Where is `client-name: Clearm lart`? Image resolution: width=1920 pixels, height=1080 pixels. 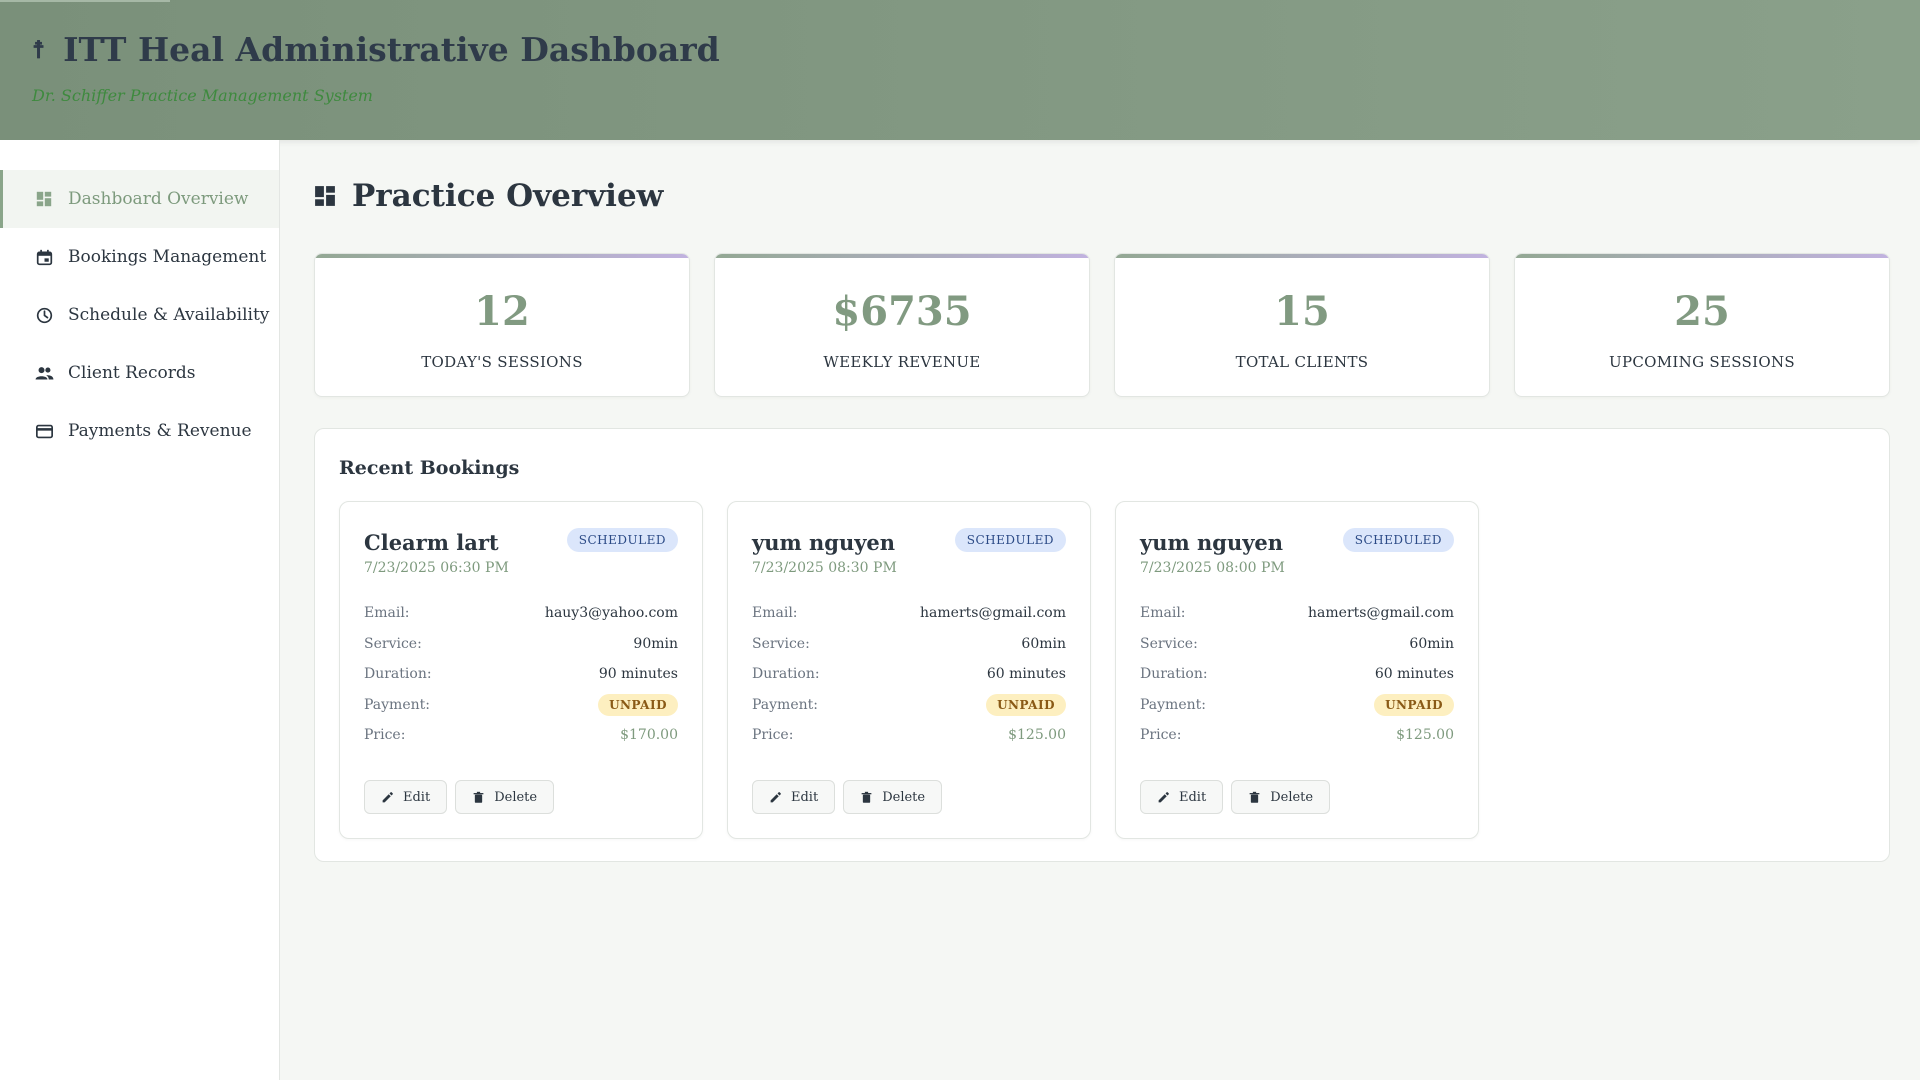
client-name: Clearm lart is located at coordinates (431, 542).